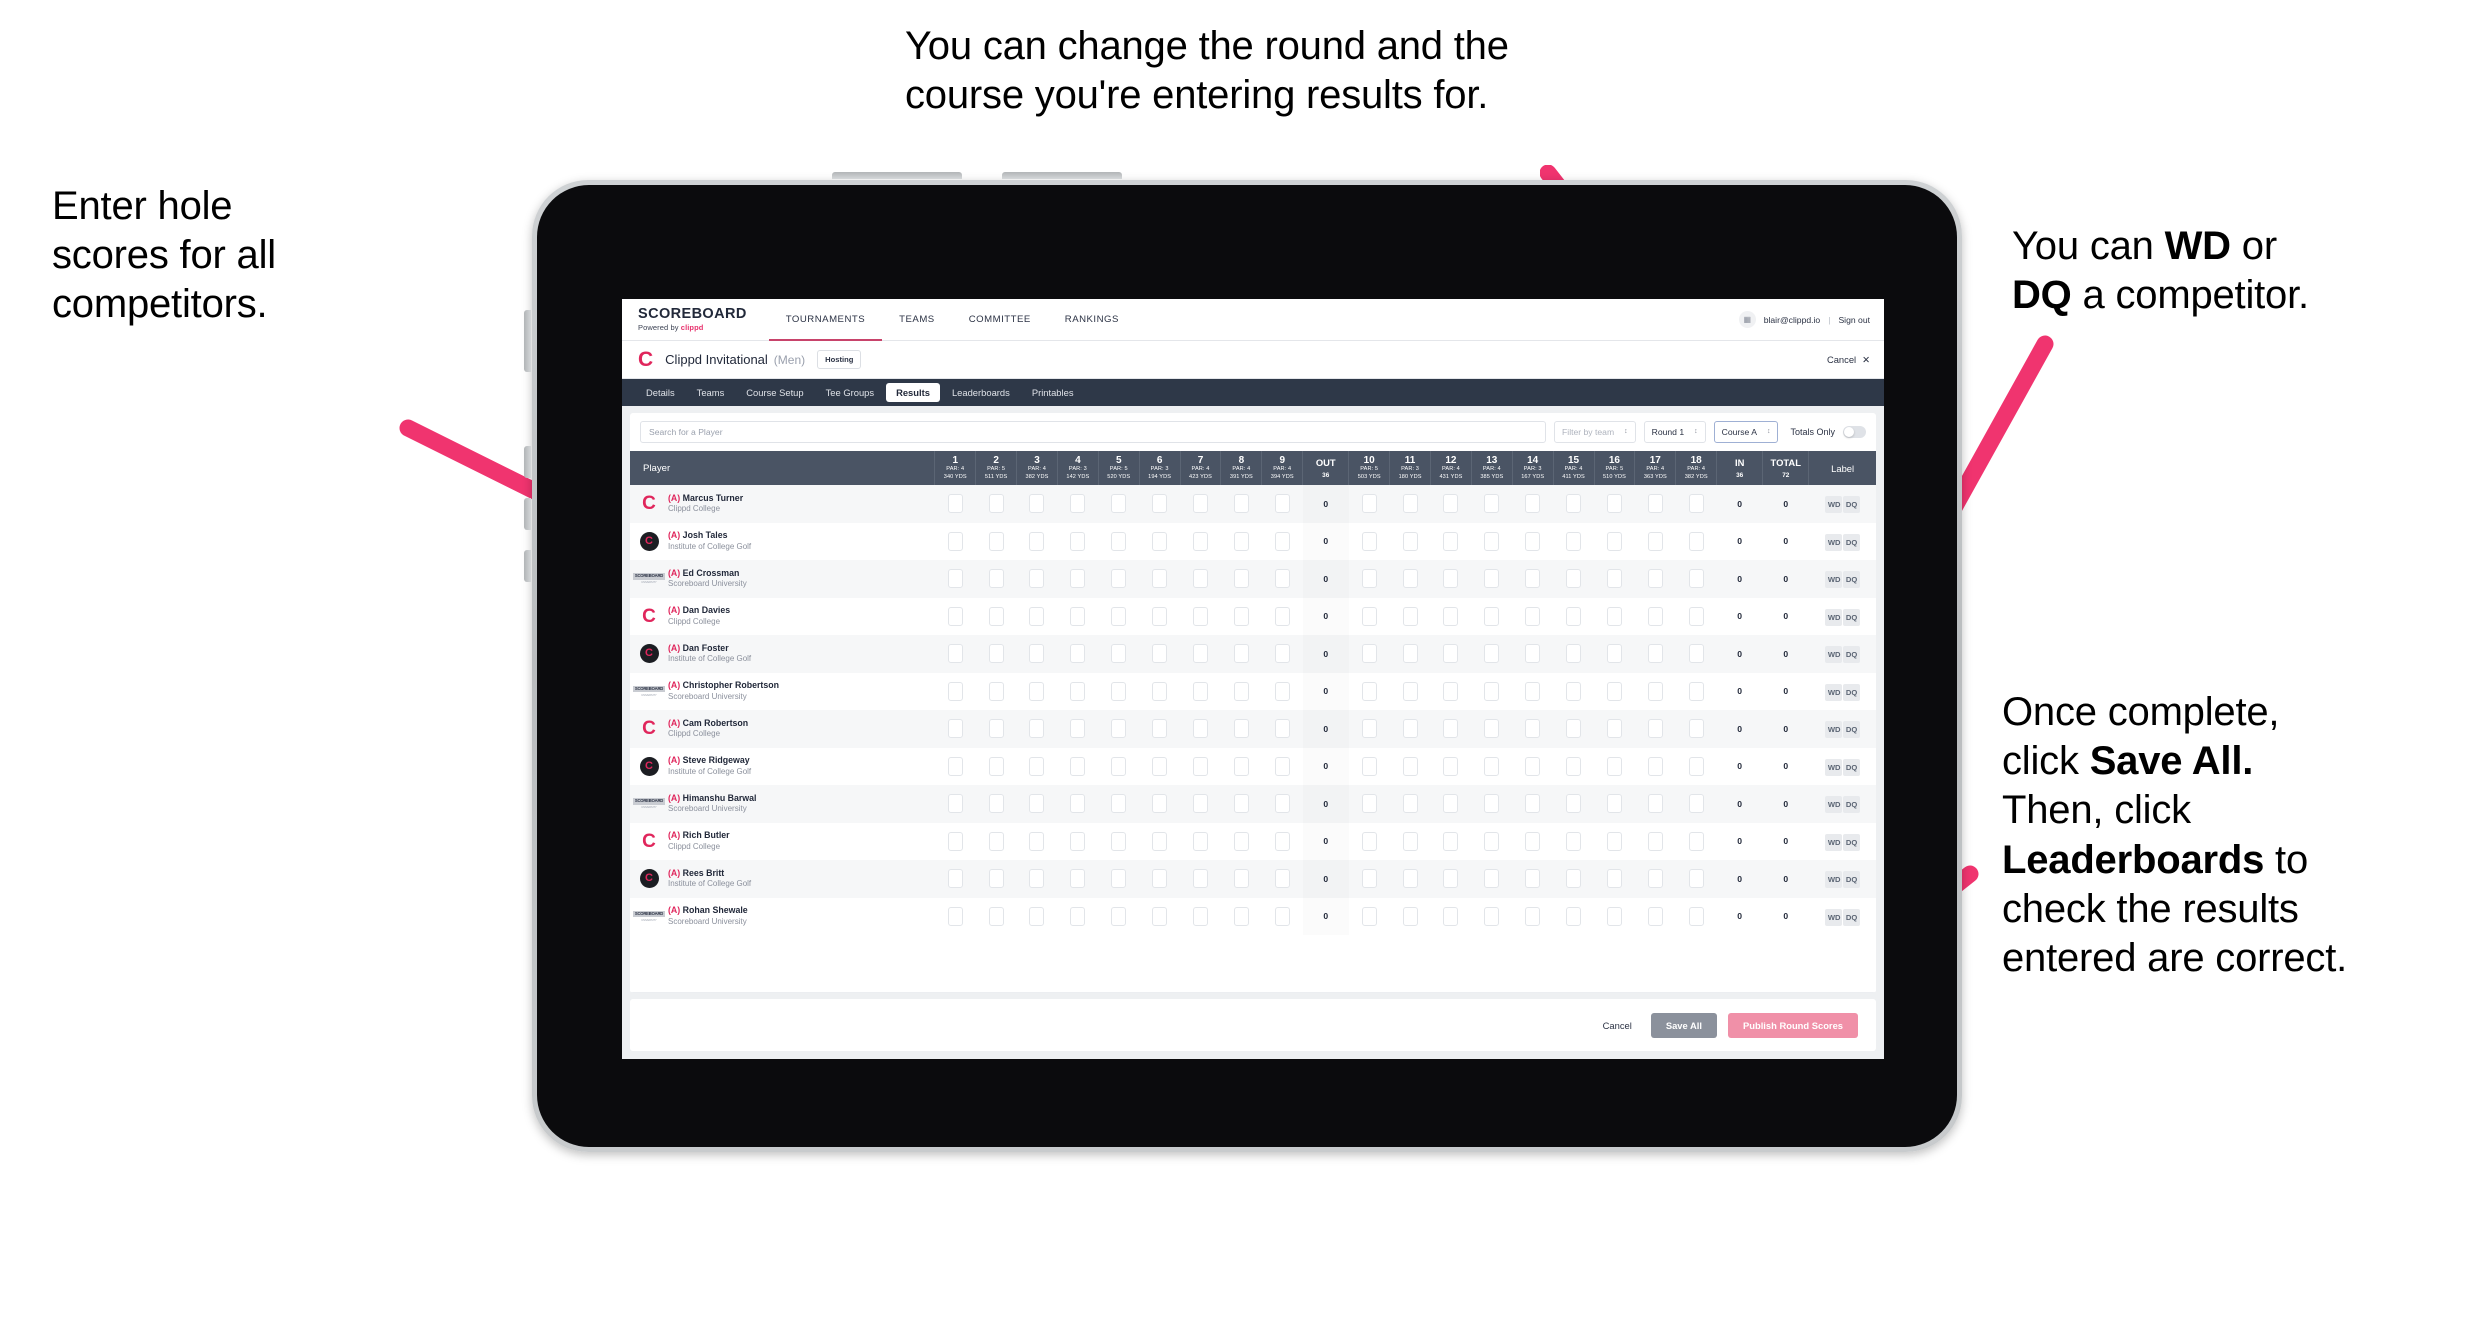 The width and height of the screenshot is (2489, 1339). What do you see at coordinates (850, 392) in the screenshot?
I see `tab-tee-groups: Tee Groups` at bounding box center [850, 392].